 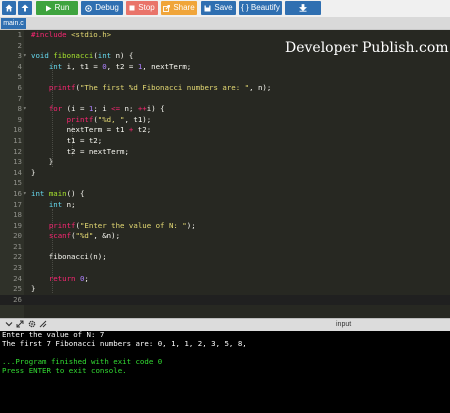 I want to click on code-text: #include <stdio.h>, so click(x=71, y=34).